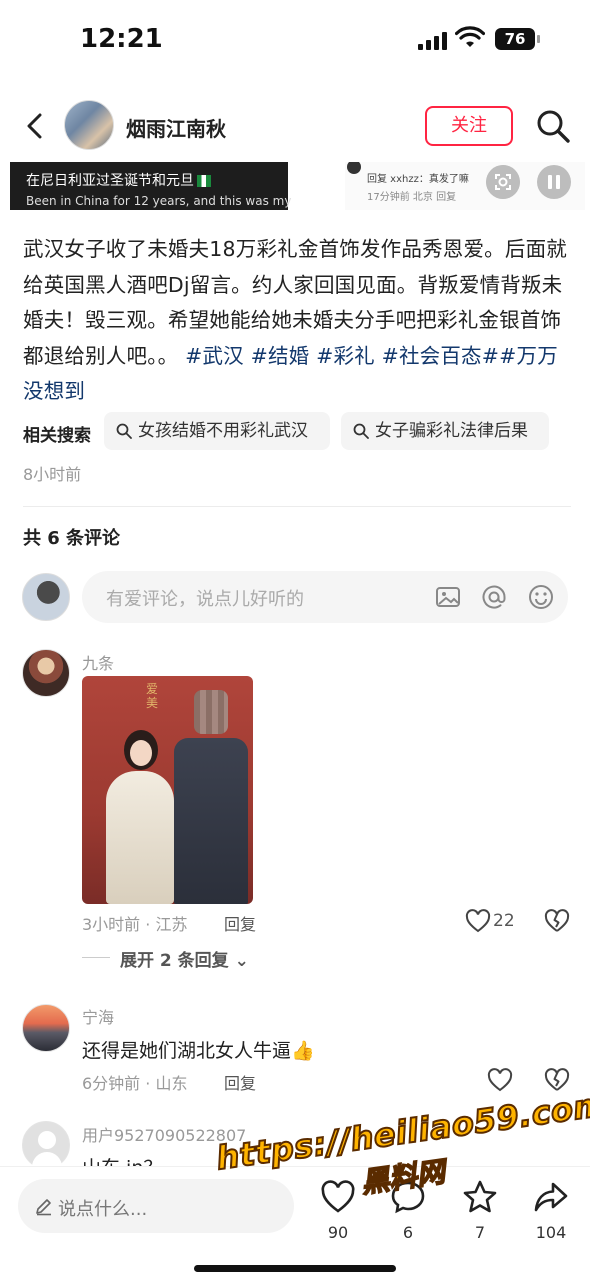 This screenshot has height=1280, width=590. What do you see at coordinates (135, 1083) in the screenshot?
I see `comment-meta: 6分钟前 · 山东` at bounding box center [135, 1083].